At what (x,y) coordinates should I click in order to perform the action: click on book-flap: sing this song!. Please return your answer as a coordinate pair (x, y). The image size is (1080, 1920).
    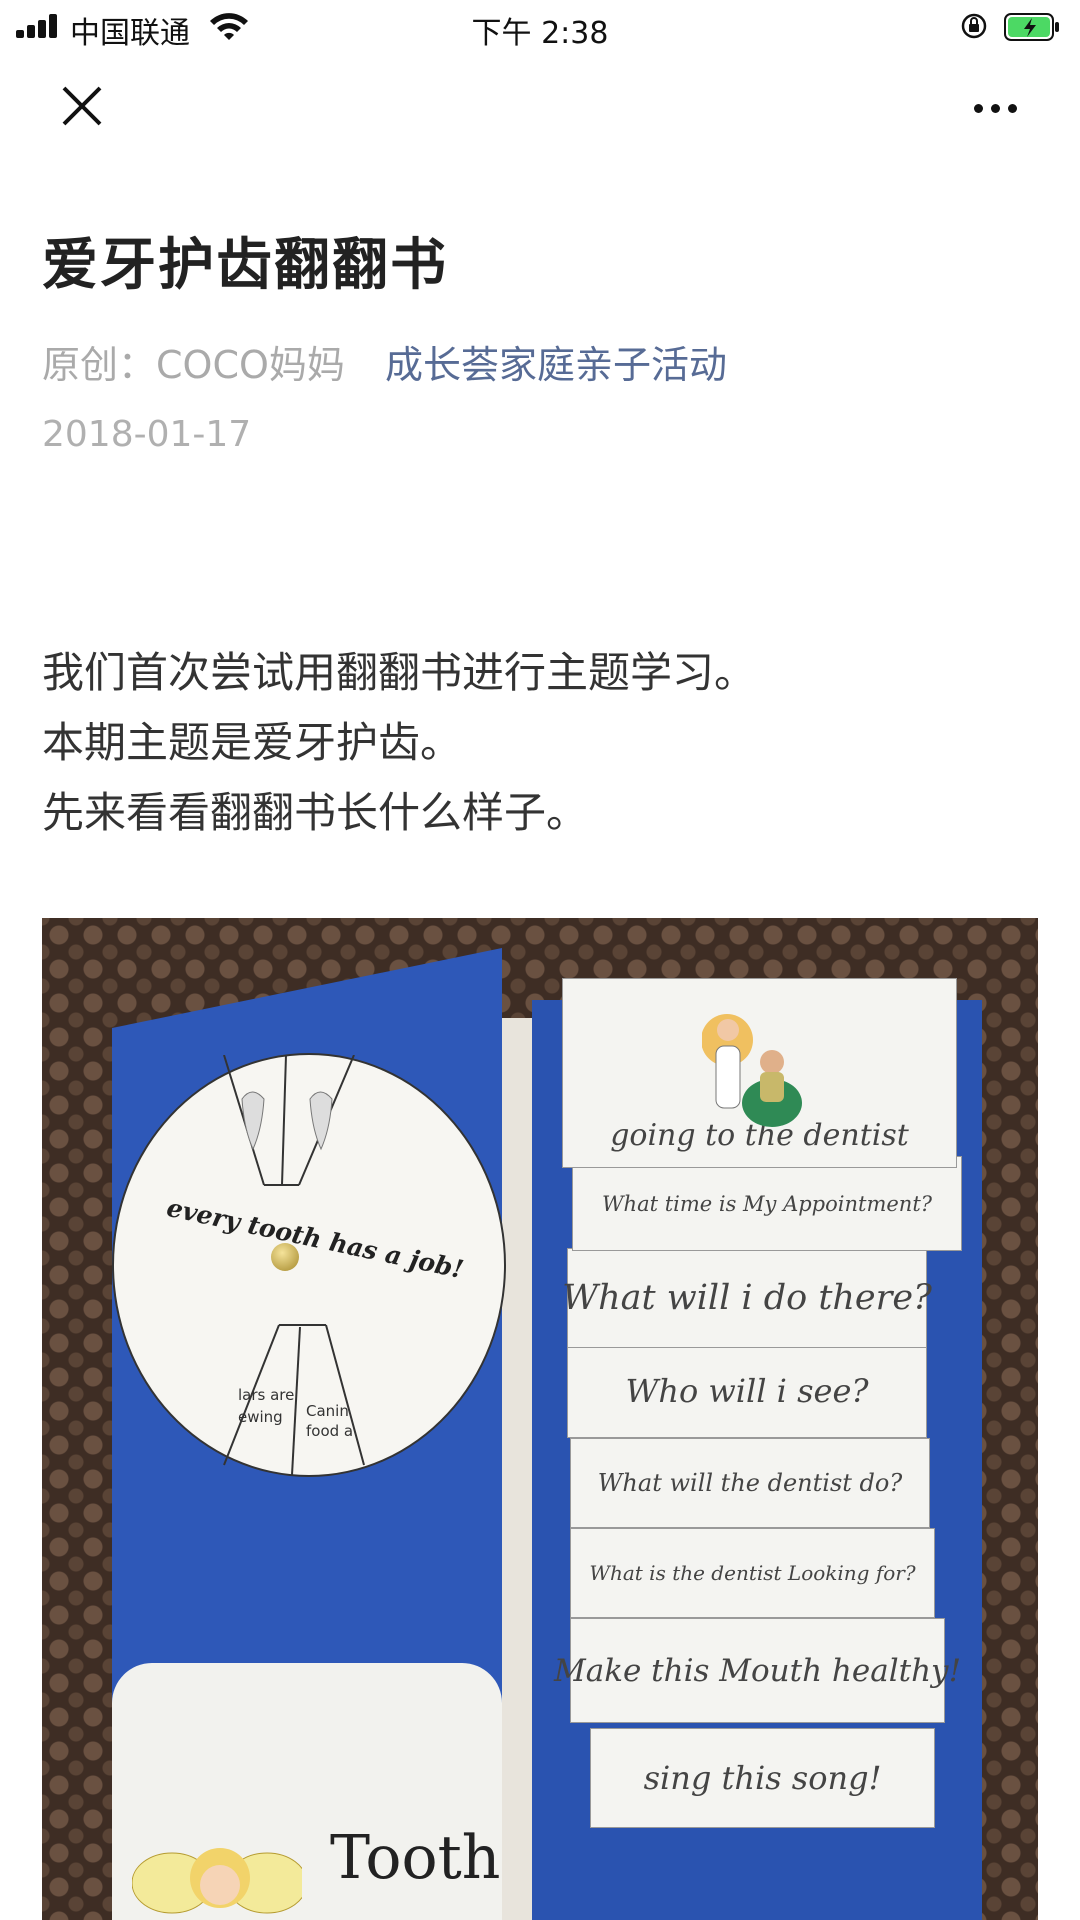
    Looking at the image, I should click on (762, 1778).